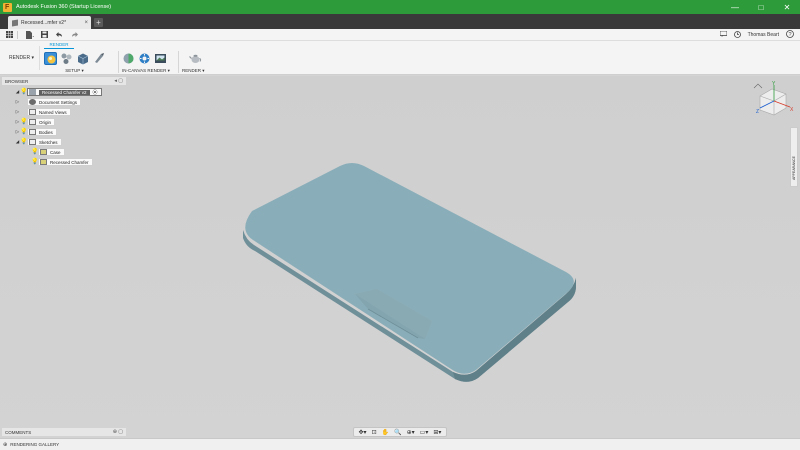 The image size is (800, 450). I want to click on bodies-node: Bodies, so click(42, 132).